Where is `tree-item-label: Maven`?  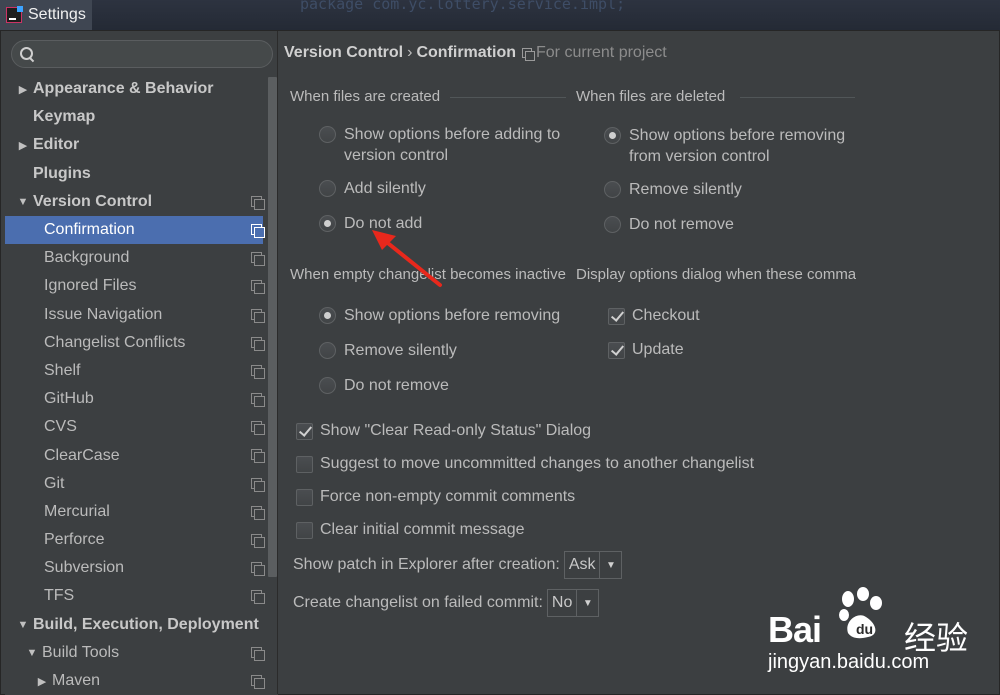 tree-item-label: Maven is located at coordinates (76, 681).